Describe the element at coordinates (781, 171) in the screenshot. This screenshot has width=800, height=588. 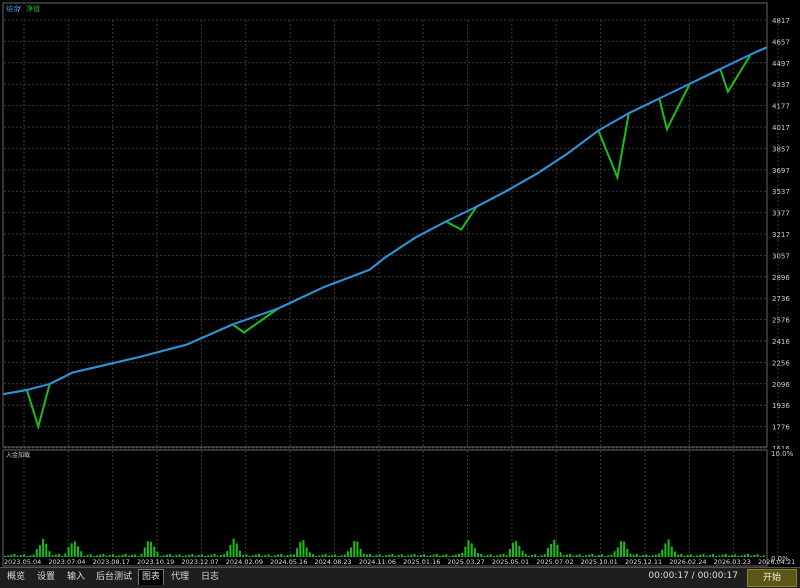
I see `ytick-label: 3697` at that location.